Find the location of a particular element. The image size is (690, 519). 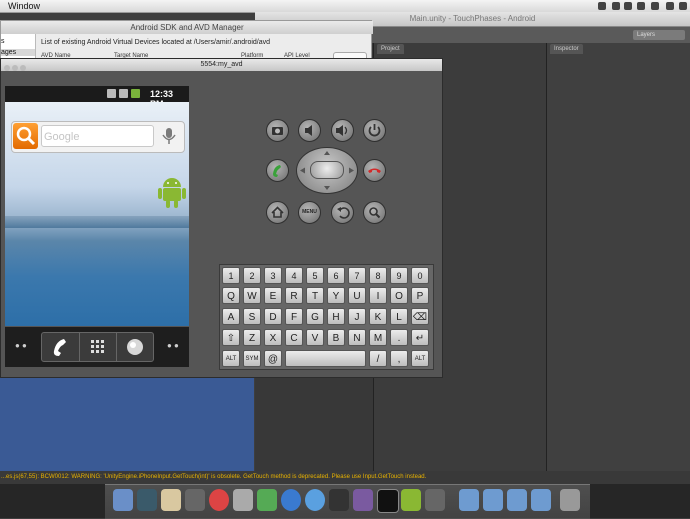

zoom-window-button is located at coordinates (23, 68).